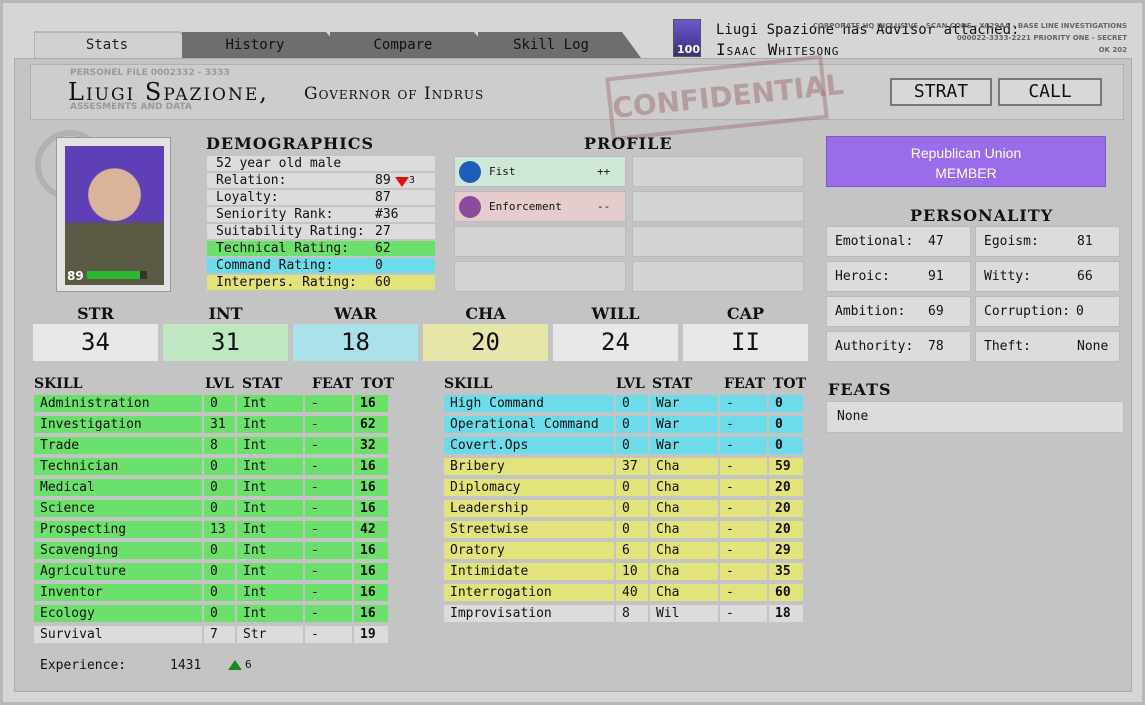  Describe the element at coordinates (371, 634) in the screenshot. I see `skill-tot-cell: 19` at that location.